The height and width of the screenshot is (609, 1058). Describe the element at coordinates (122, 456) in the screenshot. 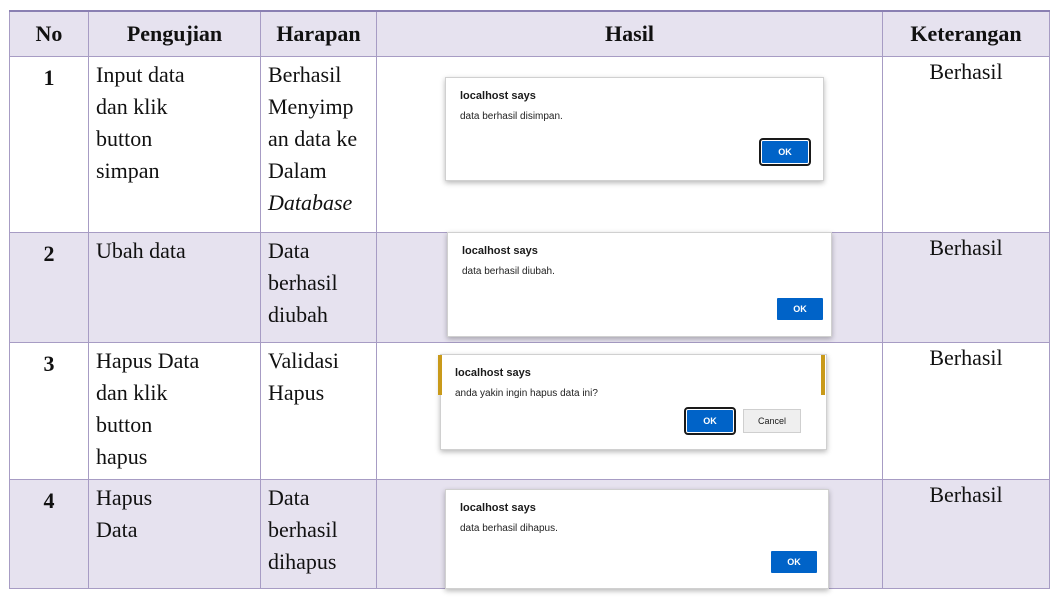

I see `pengujian-text: hapus` at that location.